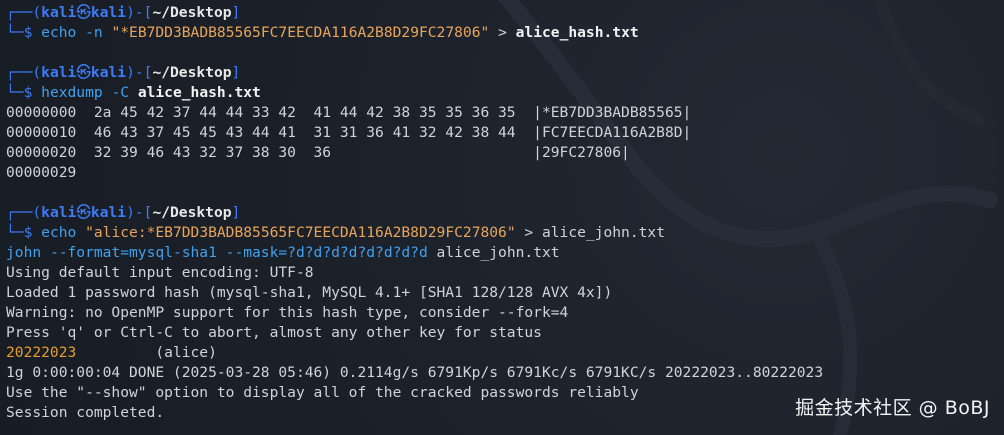 Image resolution: width=1004 pixels, height=435 pixels. What do you see at coordinates (146, 352) in the screenshot?
I see `cracked-user: (alice)` at bounding box center [146, 352].